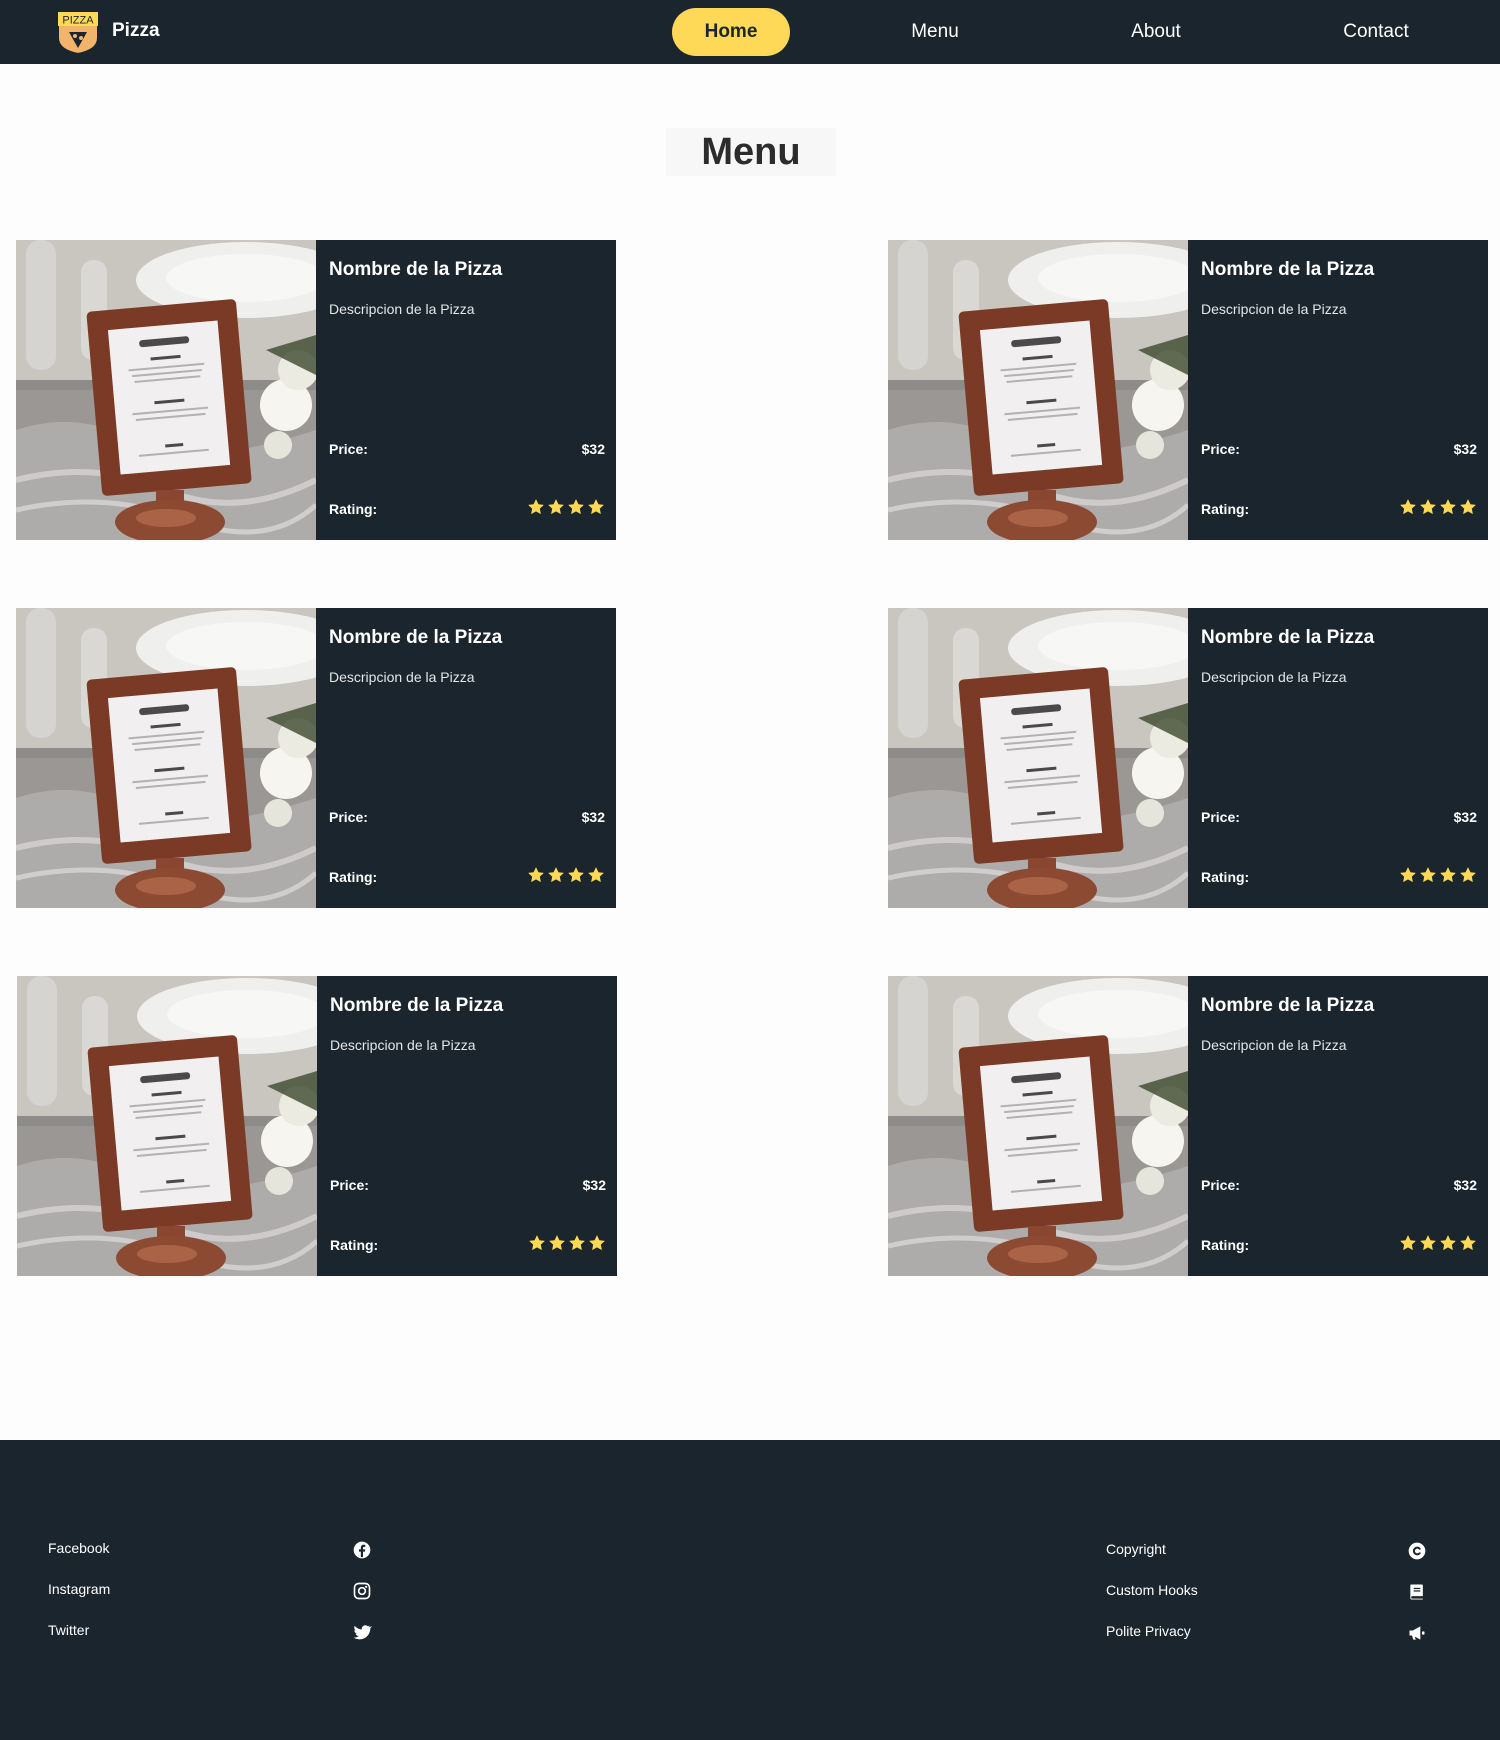 This screenshot has width=1500, height=1740. I want to click on copyright-link: Copyright, so click(1136, 1549).